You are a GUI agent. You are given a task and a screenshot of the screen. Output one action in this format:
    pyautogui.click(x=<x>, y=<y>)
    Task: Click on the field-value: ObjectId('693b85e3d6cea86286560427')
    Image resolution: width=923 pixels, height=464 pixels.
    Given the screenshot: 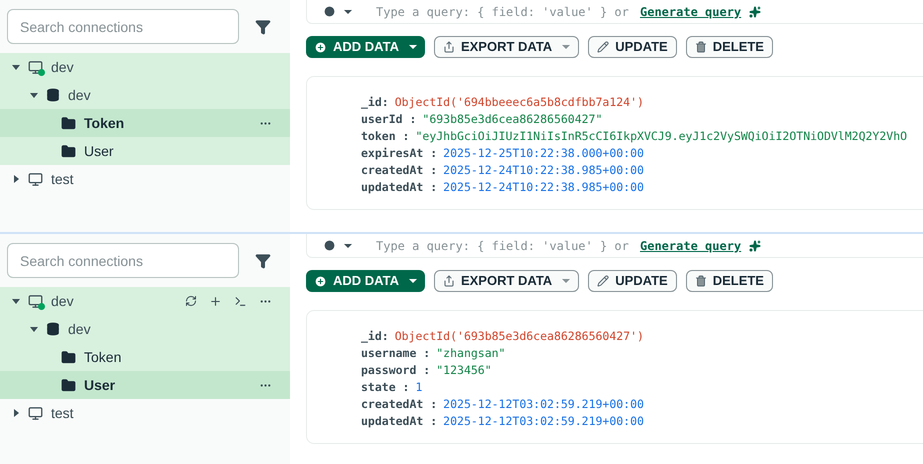 What is the action you would take?
    pyautogui.click(x=519, y=336)
    